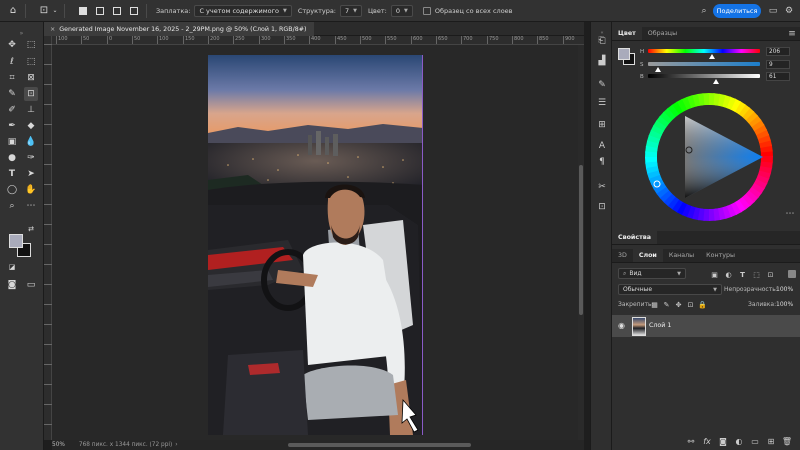 The image size is (800, 450). I want to click on color-wheel, so click(709, 157).